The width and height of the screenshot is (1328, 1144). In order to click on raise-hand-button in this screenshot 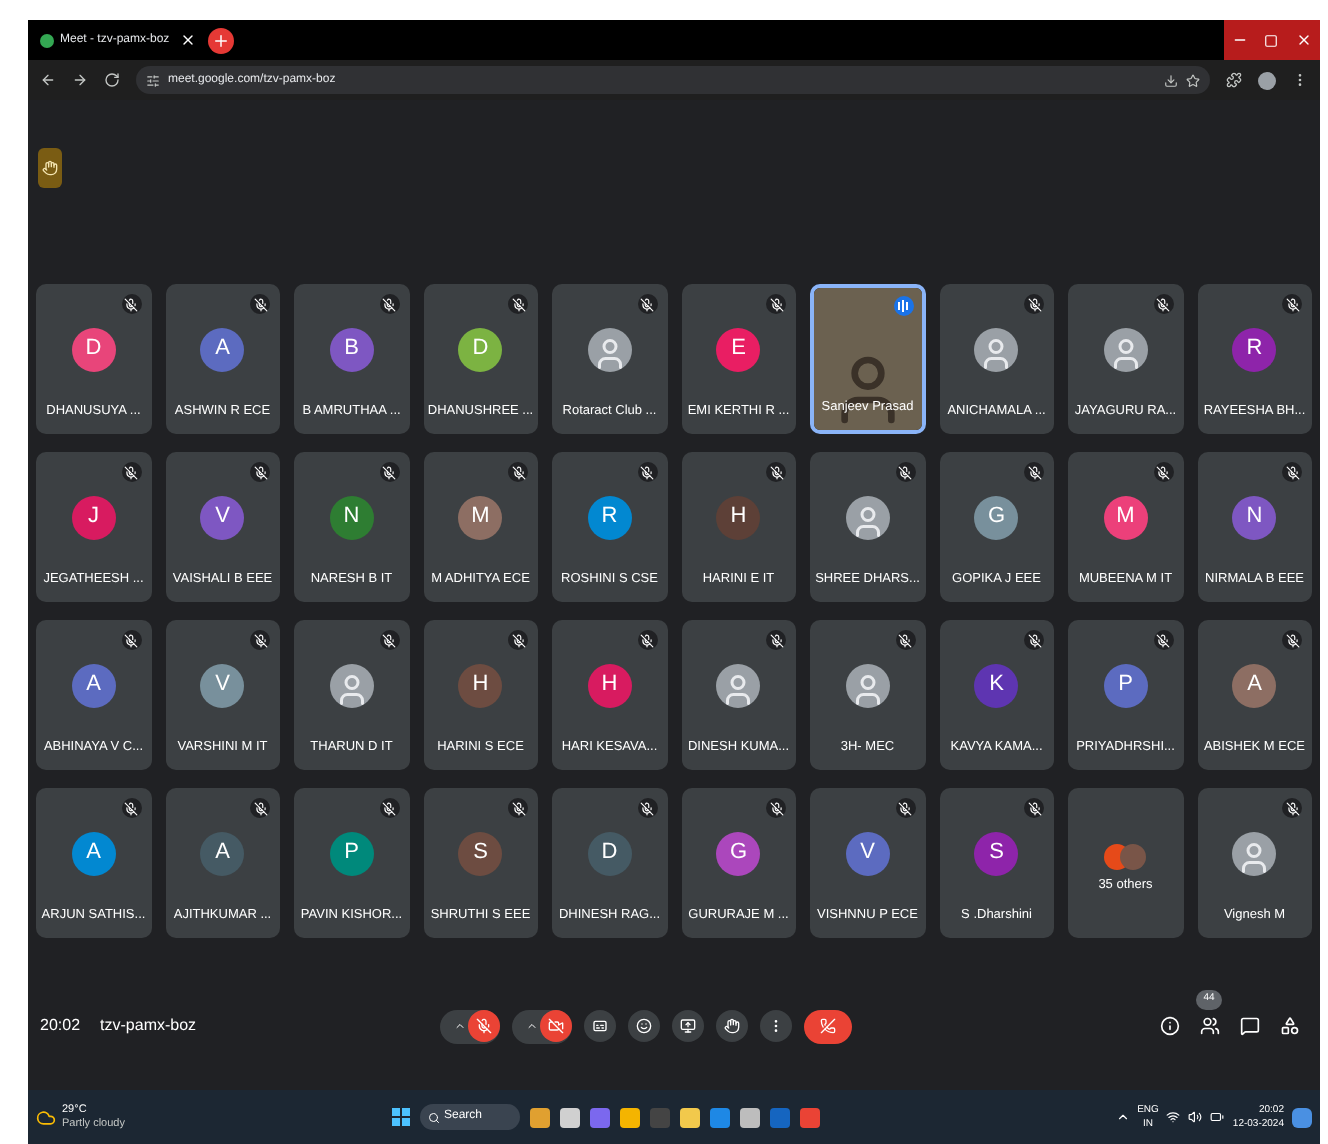, I will do `click(732, 1026)`.